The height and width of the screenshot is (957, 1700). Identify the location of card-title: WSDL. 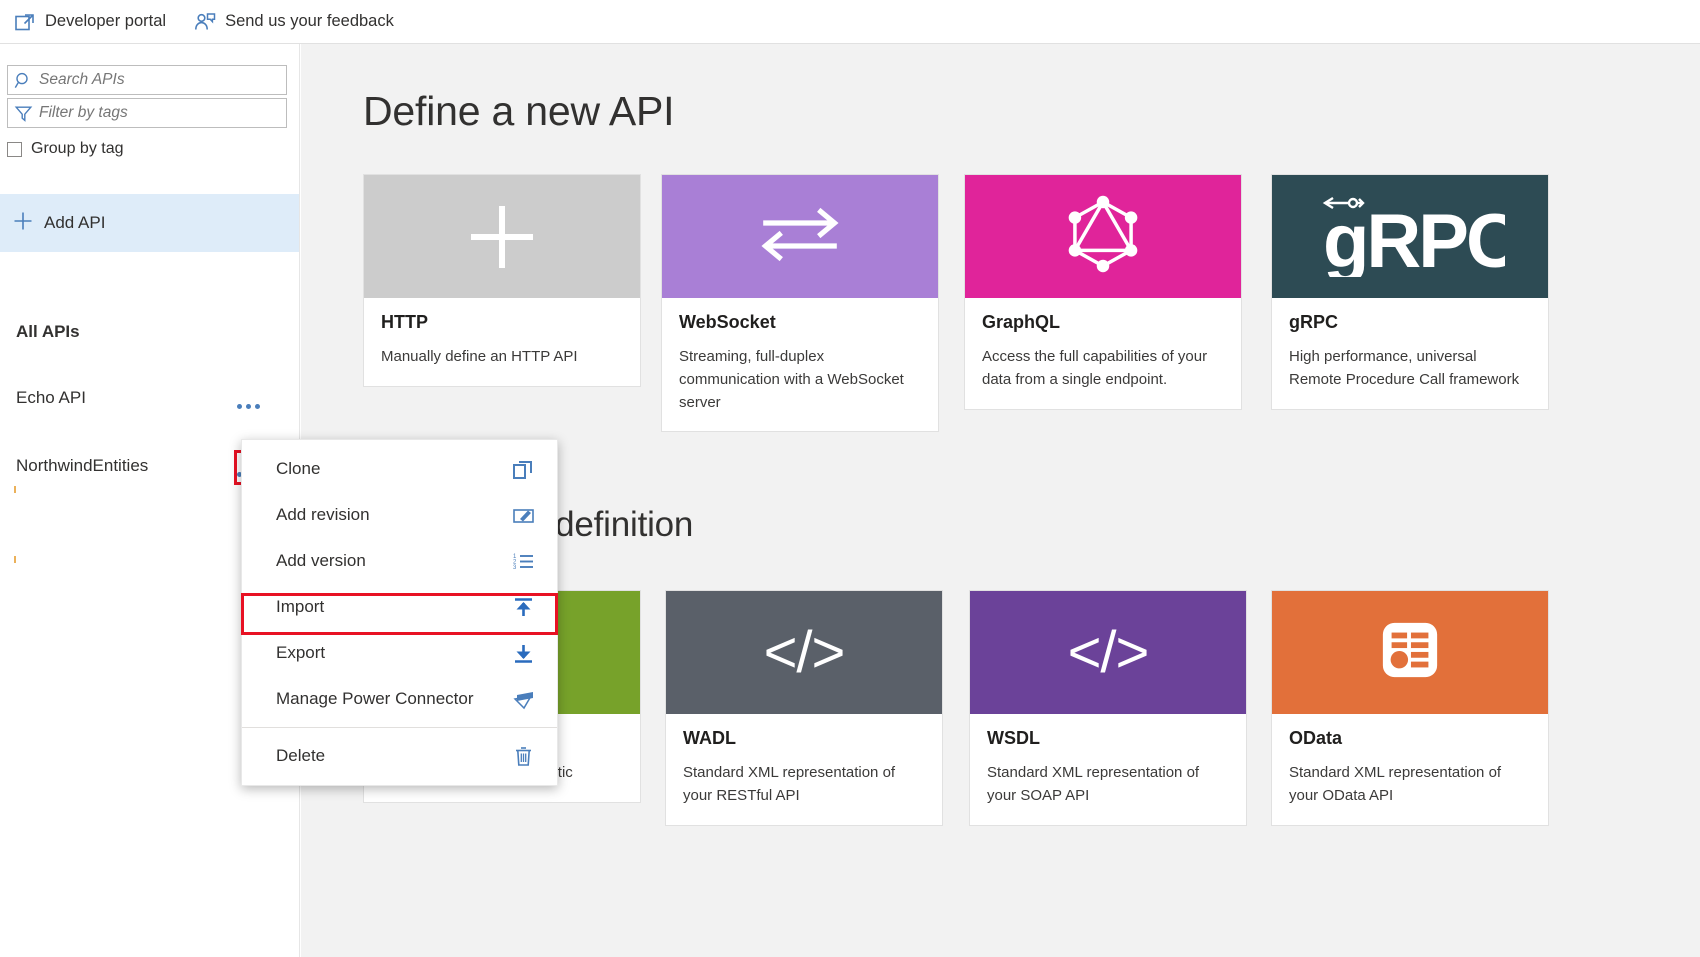
(1013, 738).